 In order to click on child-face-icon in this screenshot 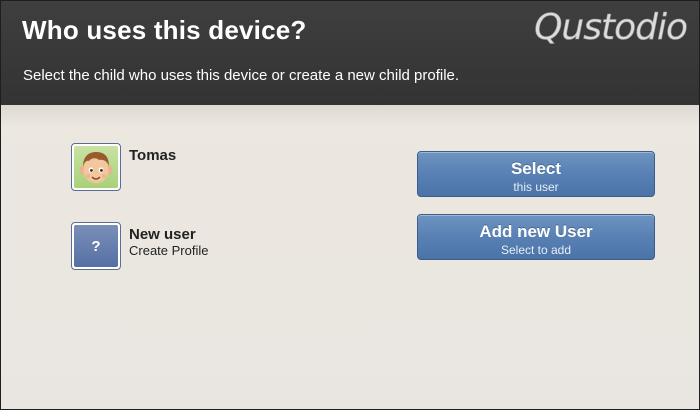, I will do `click(96, 167)`.